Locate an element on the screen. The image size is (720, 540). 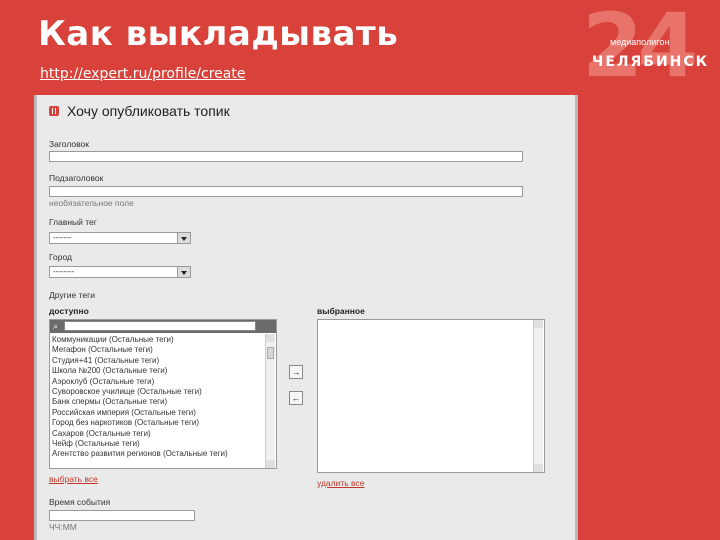
logo-subtitle: медиаполигон is located at coordinates (640, 42).